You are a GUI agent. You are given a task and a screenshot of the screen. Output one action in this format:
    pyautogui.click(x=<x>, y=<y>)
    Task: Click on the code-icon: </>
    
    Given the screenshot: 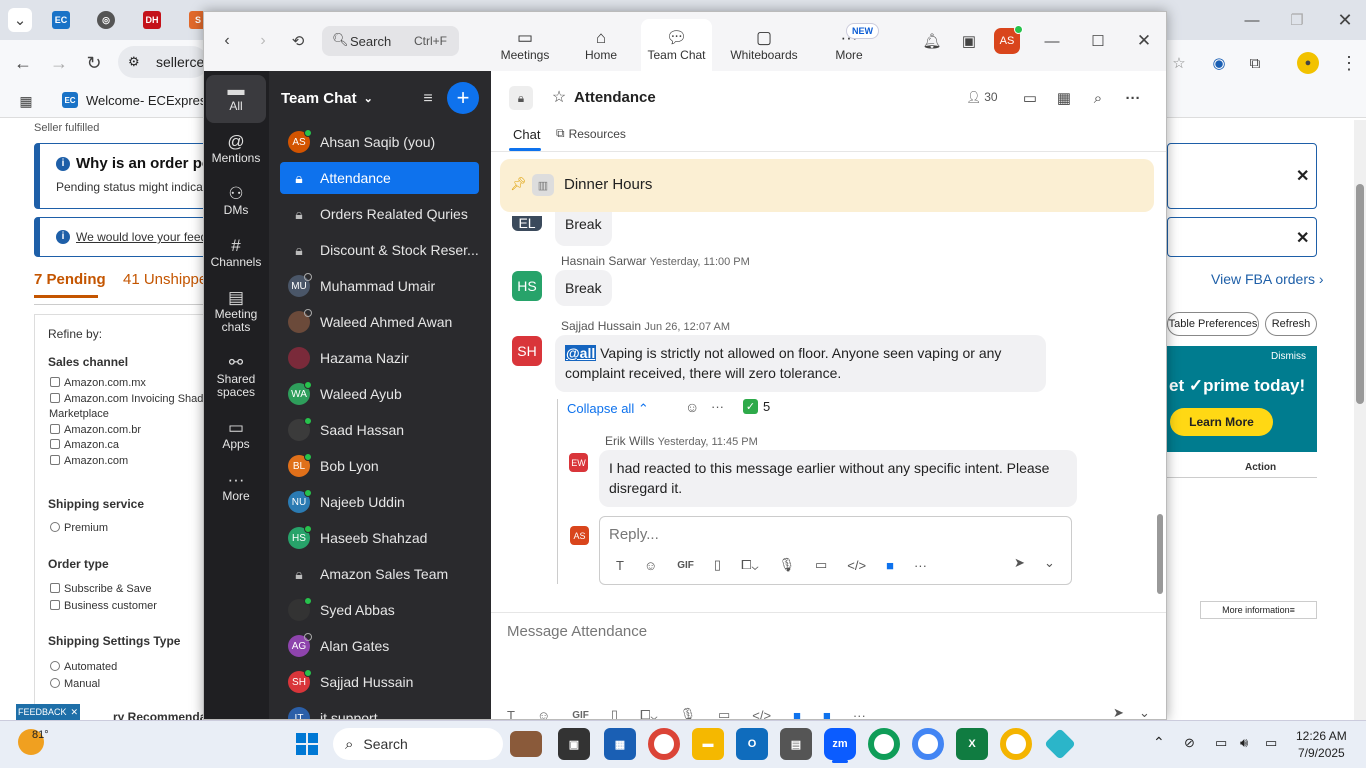 What is the action you would take?
    pyautogui.click(x=761, y=714)
    